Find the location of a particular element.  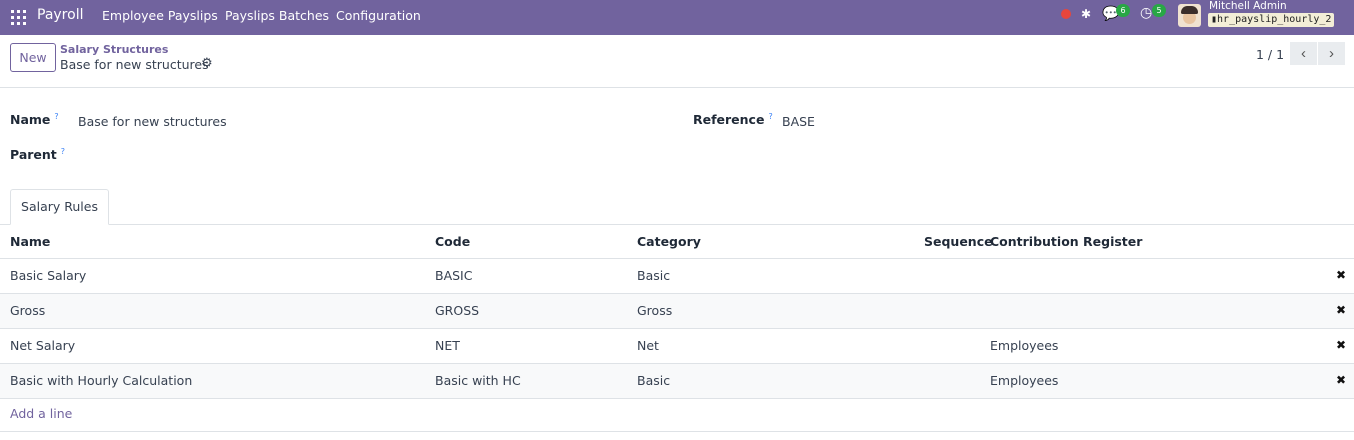

avatar is located at coordinates (1189, 15).